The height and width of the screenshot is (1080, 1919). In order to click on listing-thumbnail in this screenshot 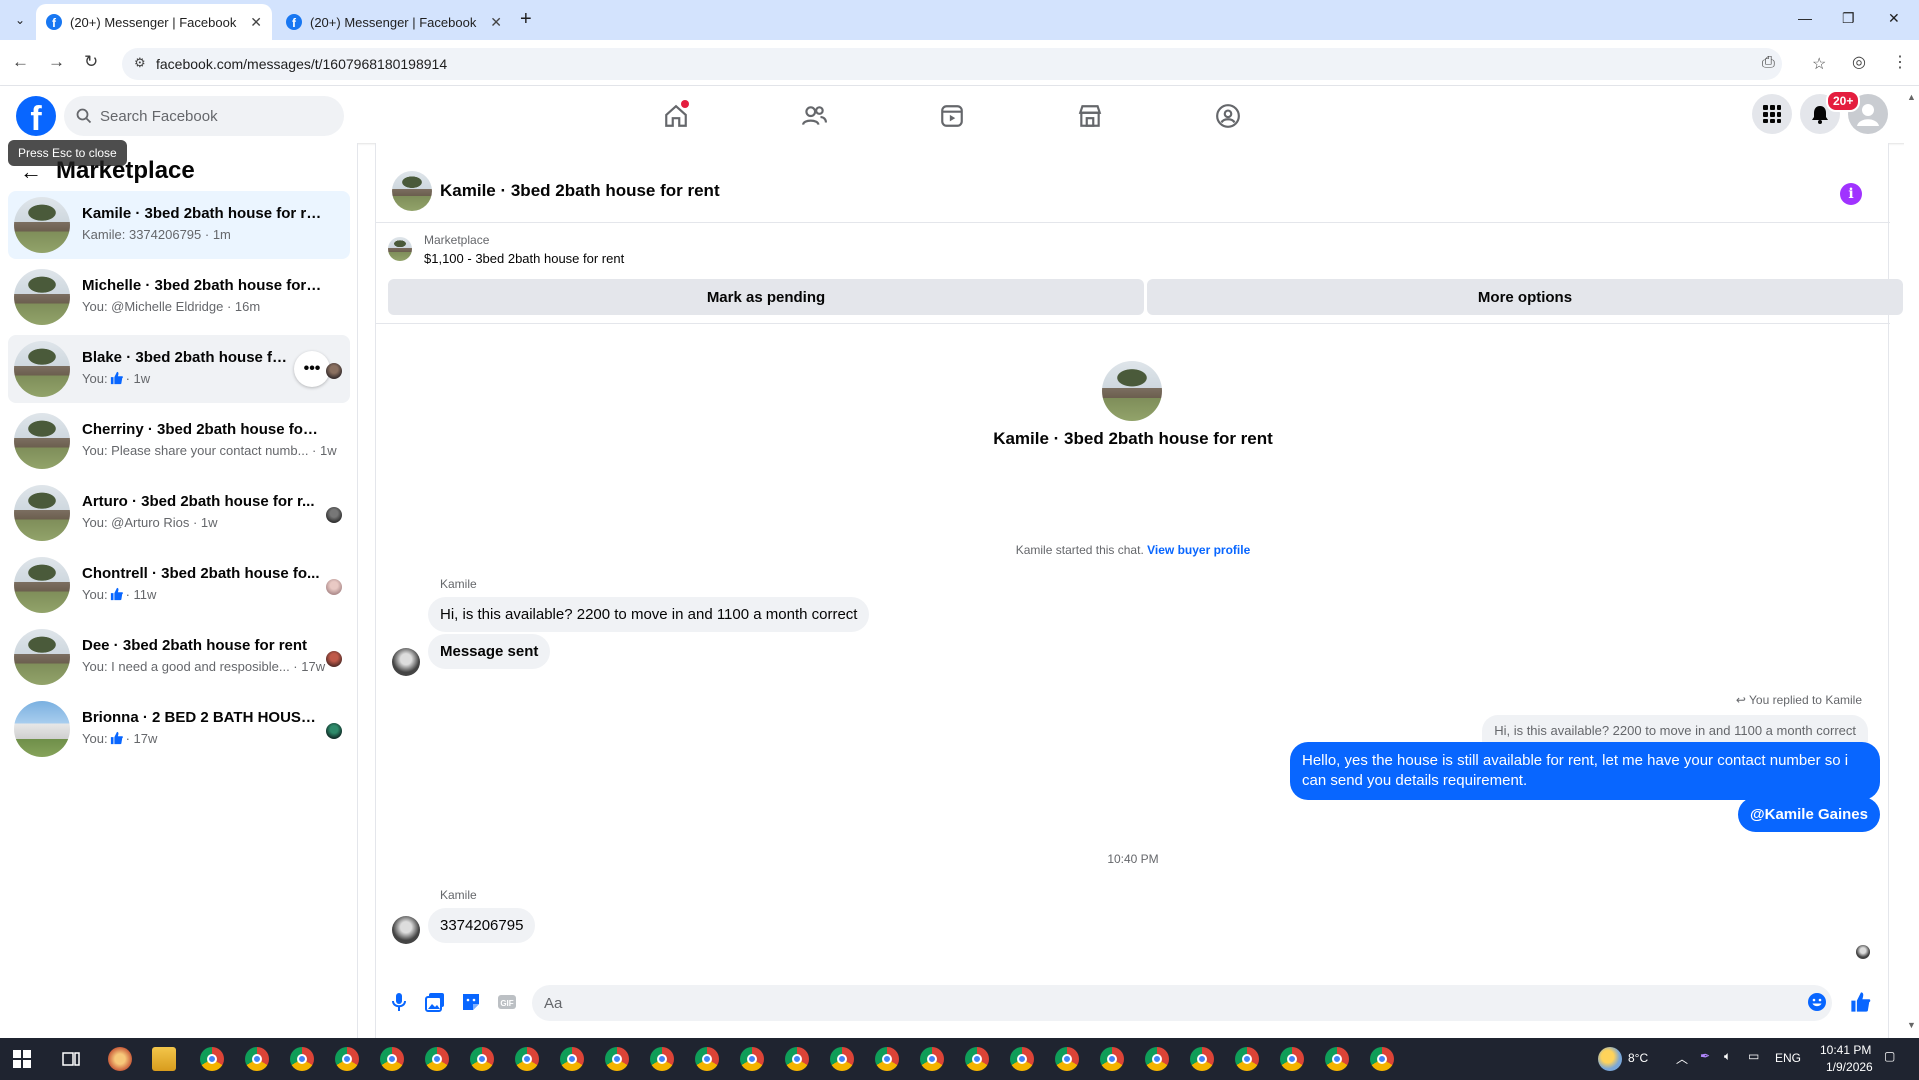, I will do `click(400, 249)`.